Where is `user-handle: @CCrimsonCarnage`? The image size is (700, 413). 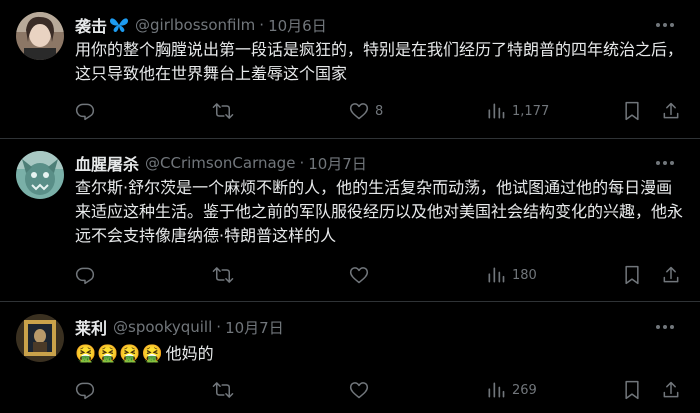 user-handle: @CCrimsonCarnage is located at coordinates (220, 163).